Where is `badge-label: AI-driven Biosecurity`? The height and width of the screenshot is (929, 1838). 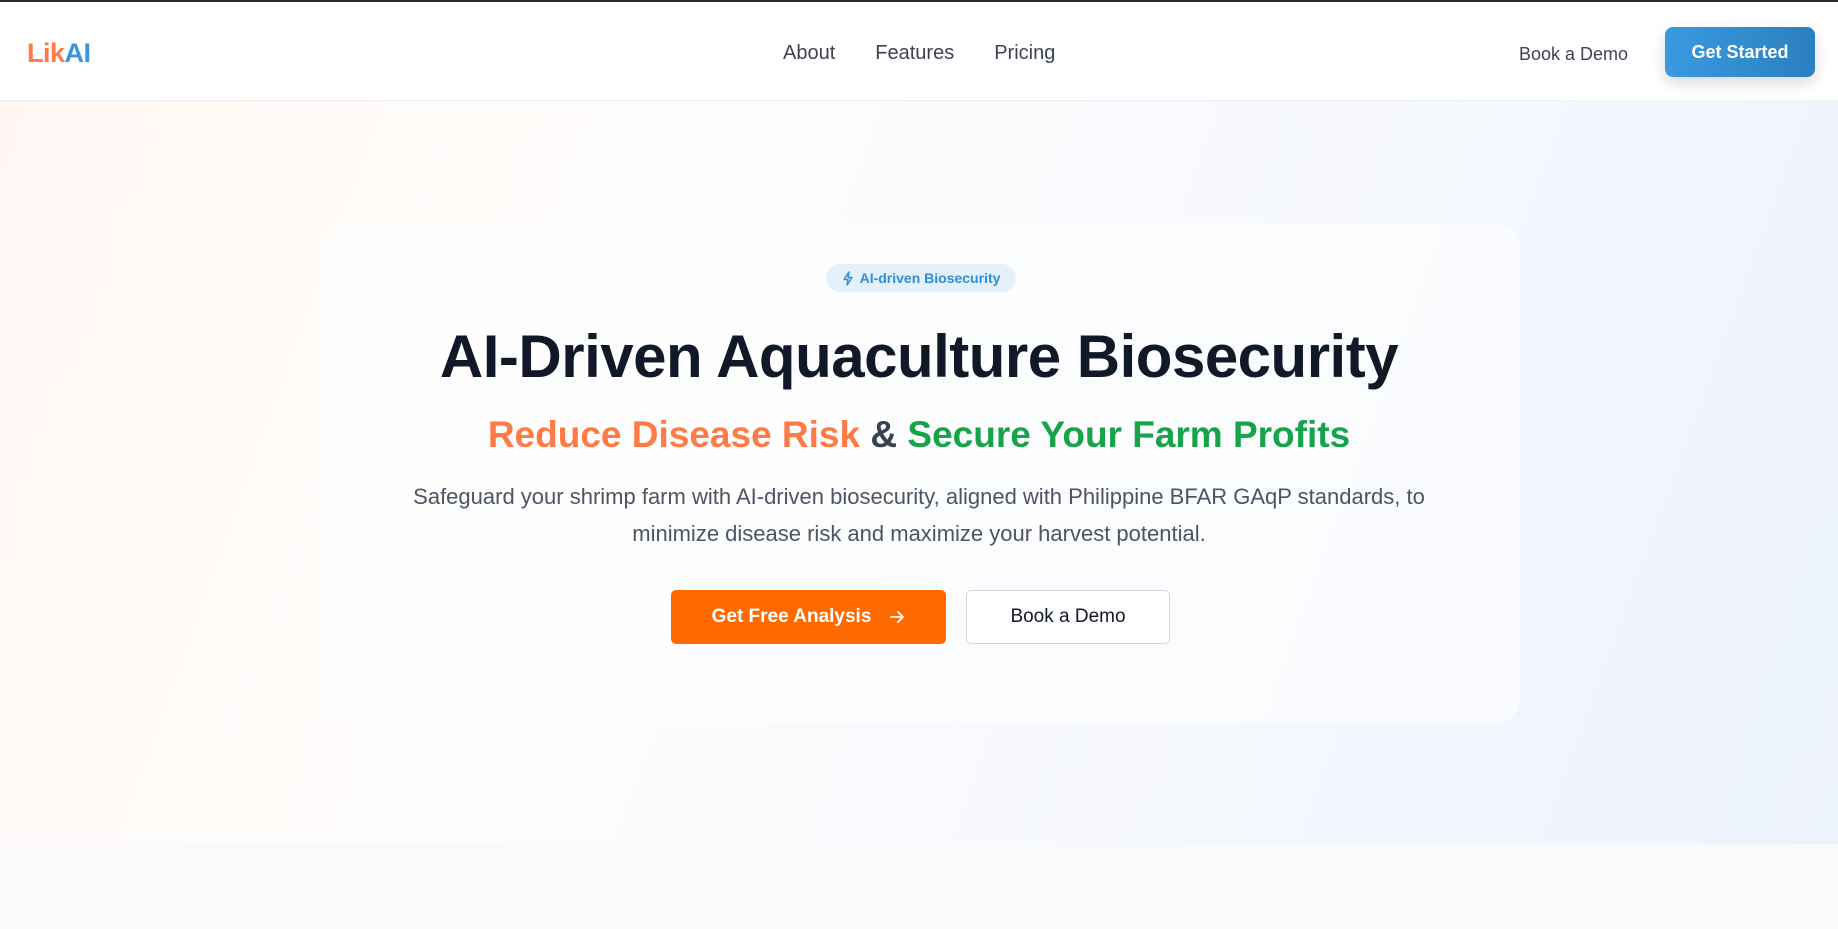 badge-label: AI-driven Biosecurity is located at coordinates (930, 278).